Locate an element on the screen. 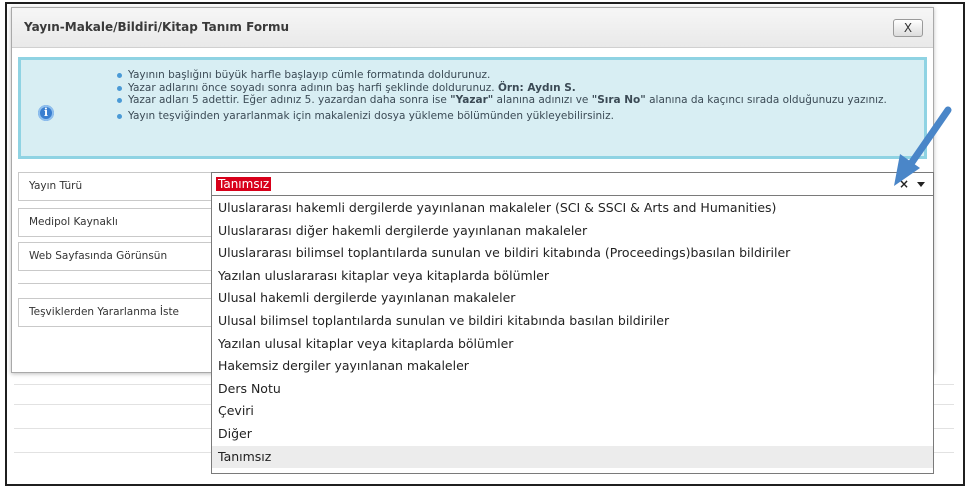 The image size is (977, 494). select-value: Tanımsız is located at coordinates (244, 184).